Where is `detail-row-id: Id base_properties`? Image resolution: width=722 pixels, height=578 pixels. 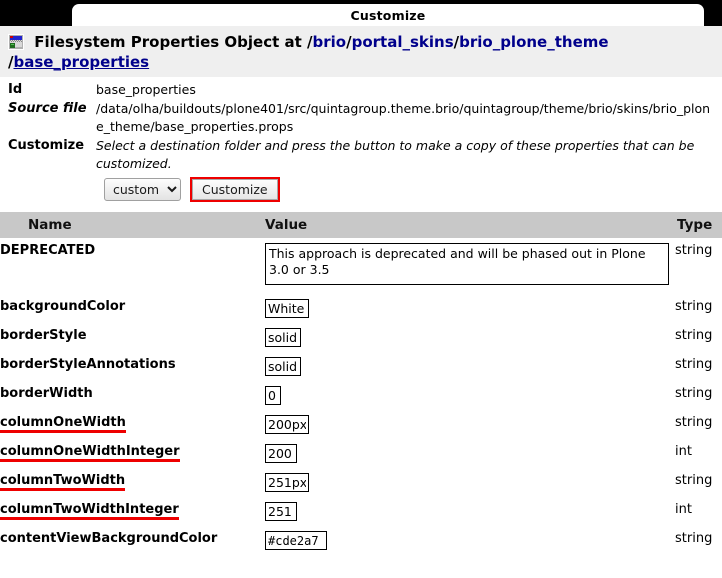 detail-row-id: Id base_properties is located at coordinates (361, 90).